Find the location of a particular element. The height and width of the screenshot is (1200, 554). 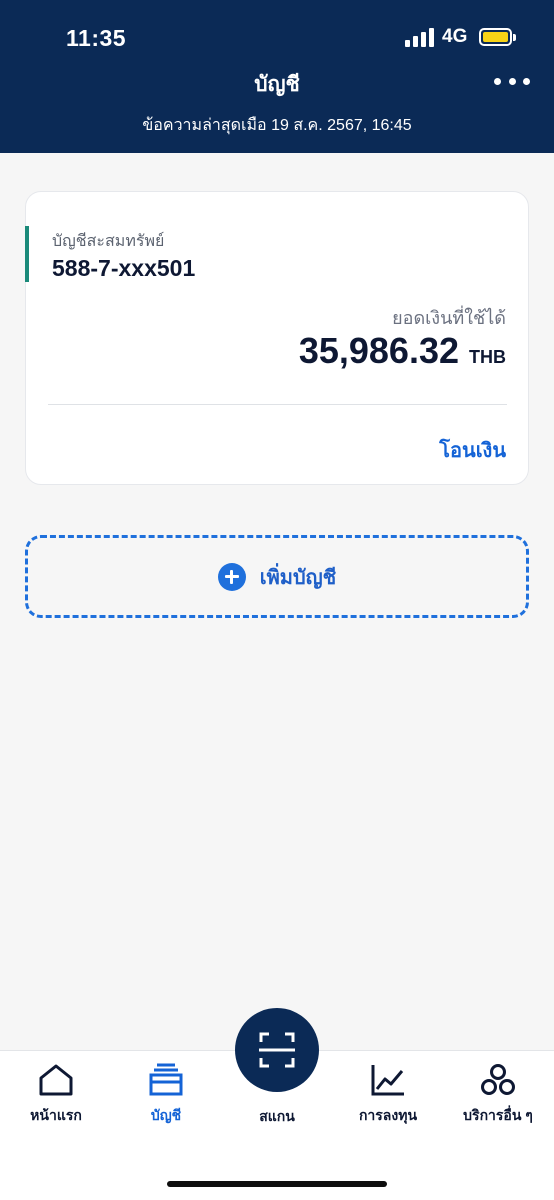

more-horizontal-icon is located at coordinates (512, 81).